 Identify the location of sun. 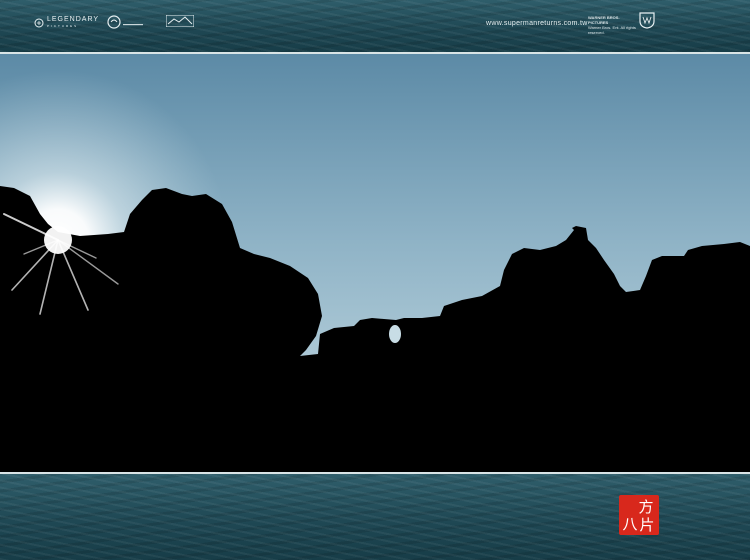
(58, 240).